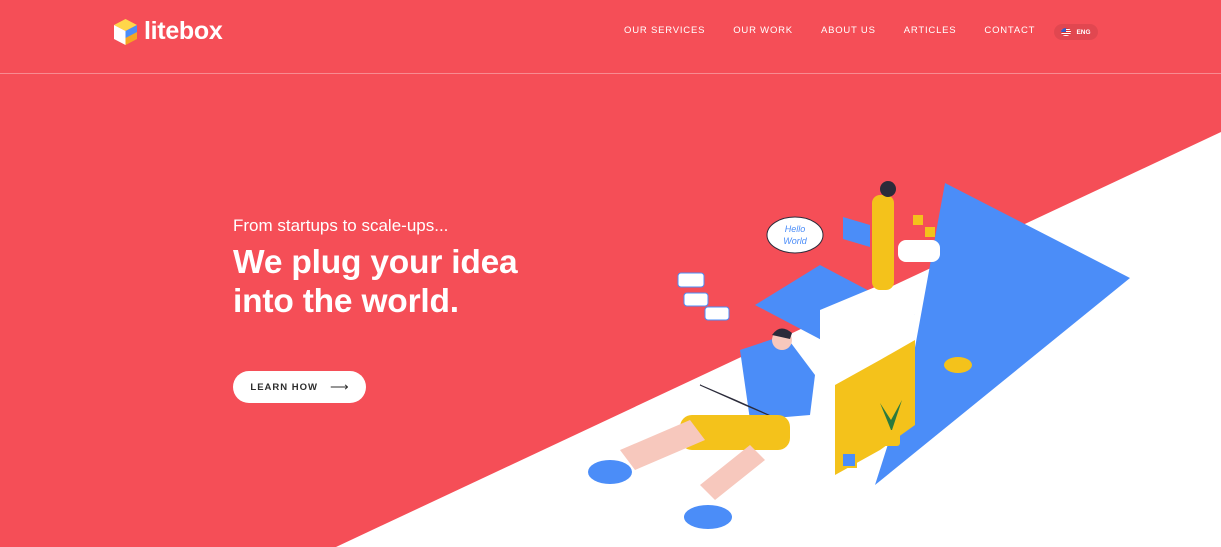 This screenshot has width=1221, height=547. What do you see at coordinates (856, 232) in the screenshot?
I see `open-book` at bounding box center [856, 232].